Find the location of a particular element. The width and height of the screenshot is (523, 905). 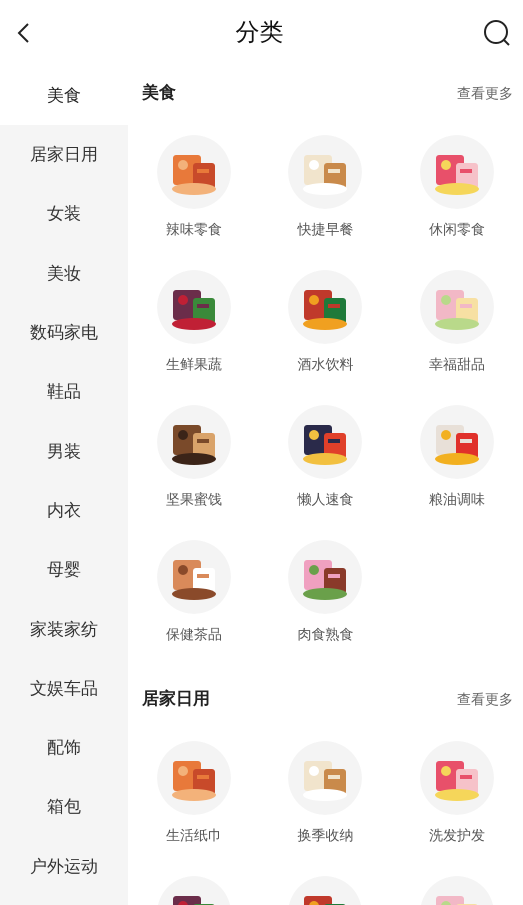

sidebar-item: 配饰 is located at coordinates (64, 748).